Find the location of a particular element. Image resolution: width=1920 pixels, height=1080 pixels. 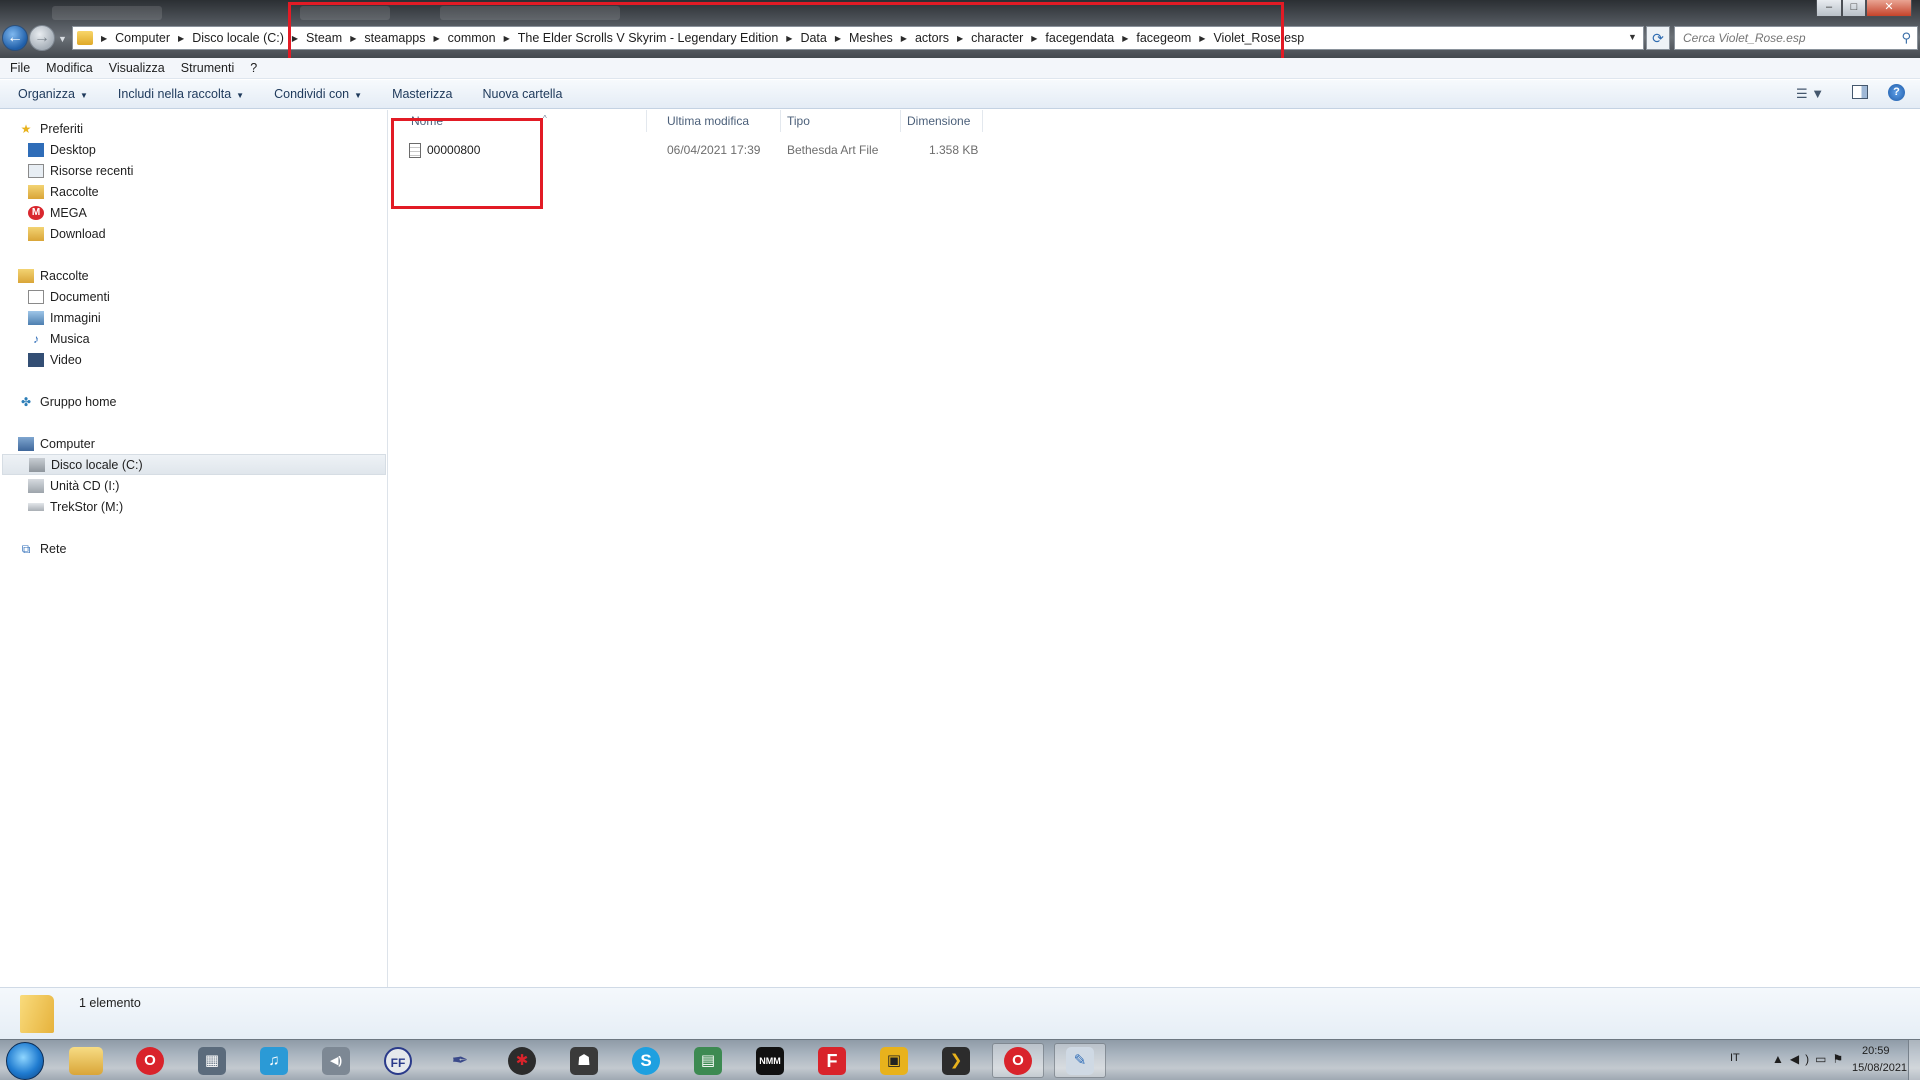

nav-network: ⧉ Rete is located at coordinates (42, 548).